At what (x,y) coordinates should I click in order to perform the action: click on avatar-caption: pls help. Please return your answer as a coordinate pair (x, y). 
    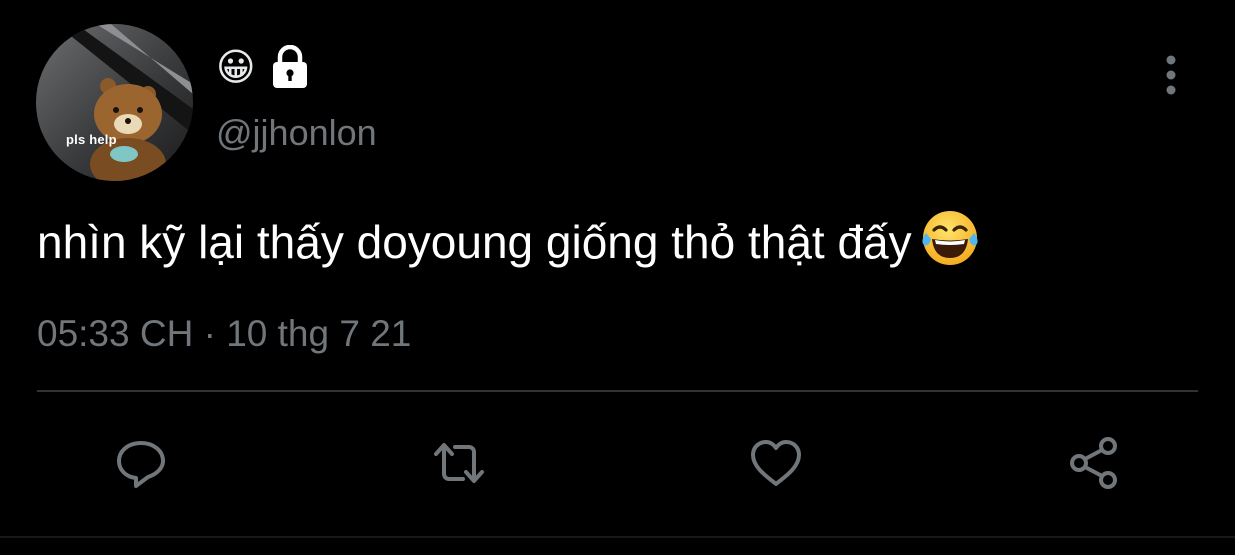
    Looking at the image, I should click on (91, 139).